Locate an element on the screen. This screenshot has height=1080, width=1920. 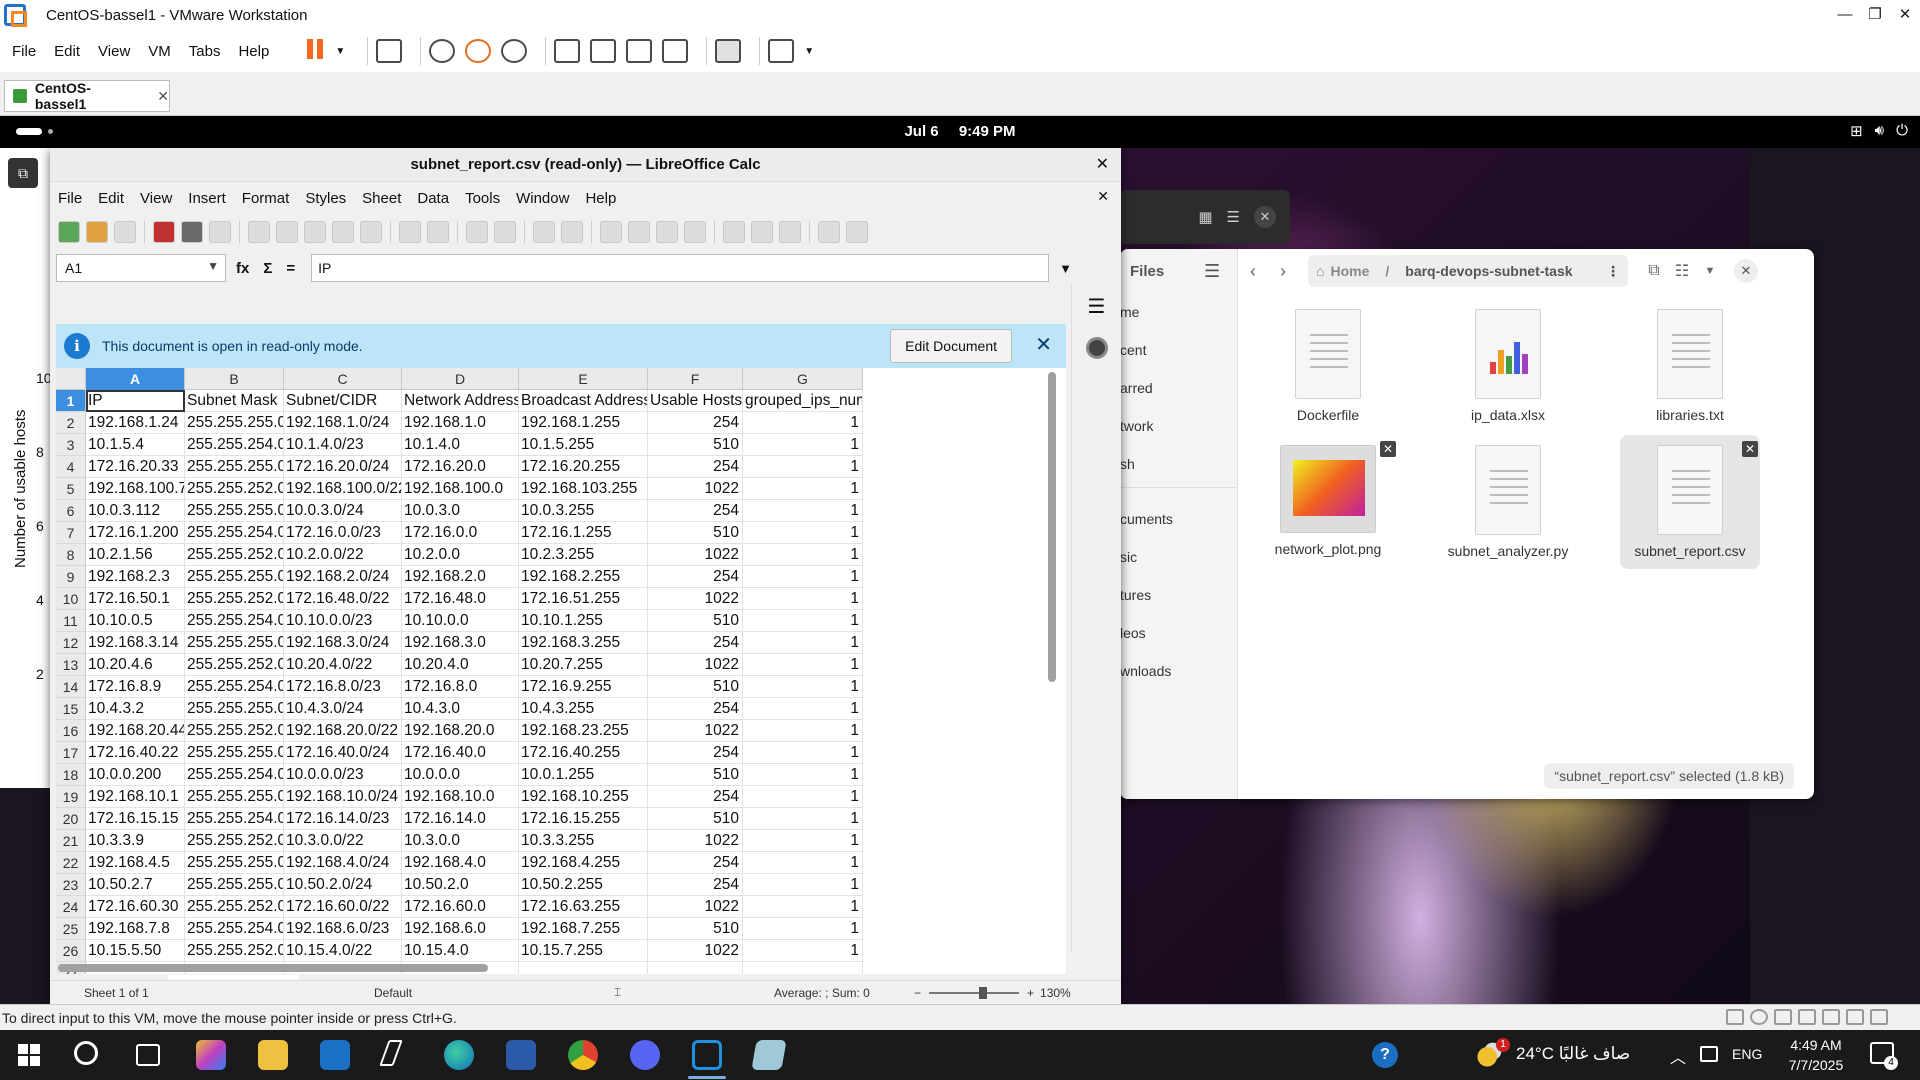
chevron-down-icon: ▼ is located at coordinates (213, 266).